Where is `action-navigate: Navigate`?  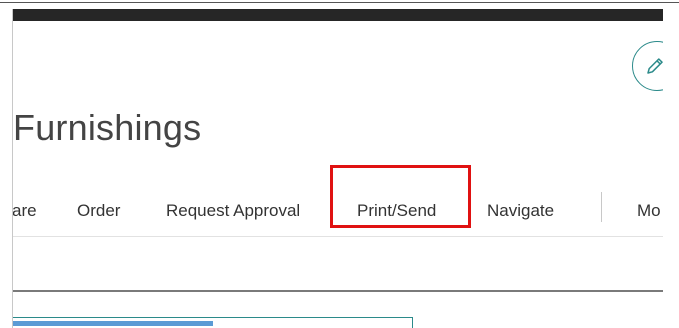
action-navigate: Navigate is located at coordinates (520, 211).